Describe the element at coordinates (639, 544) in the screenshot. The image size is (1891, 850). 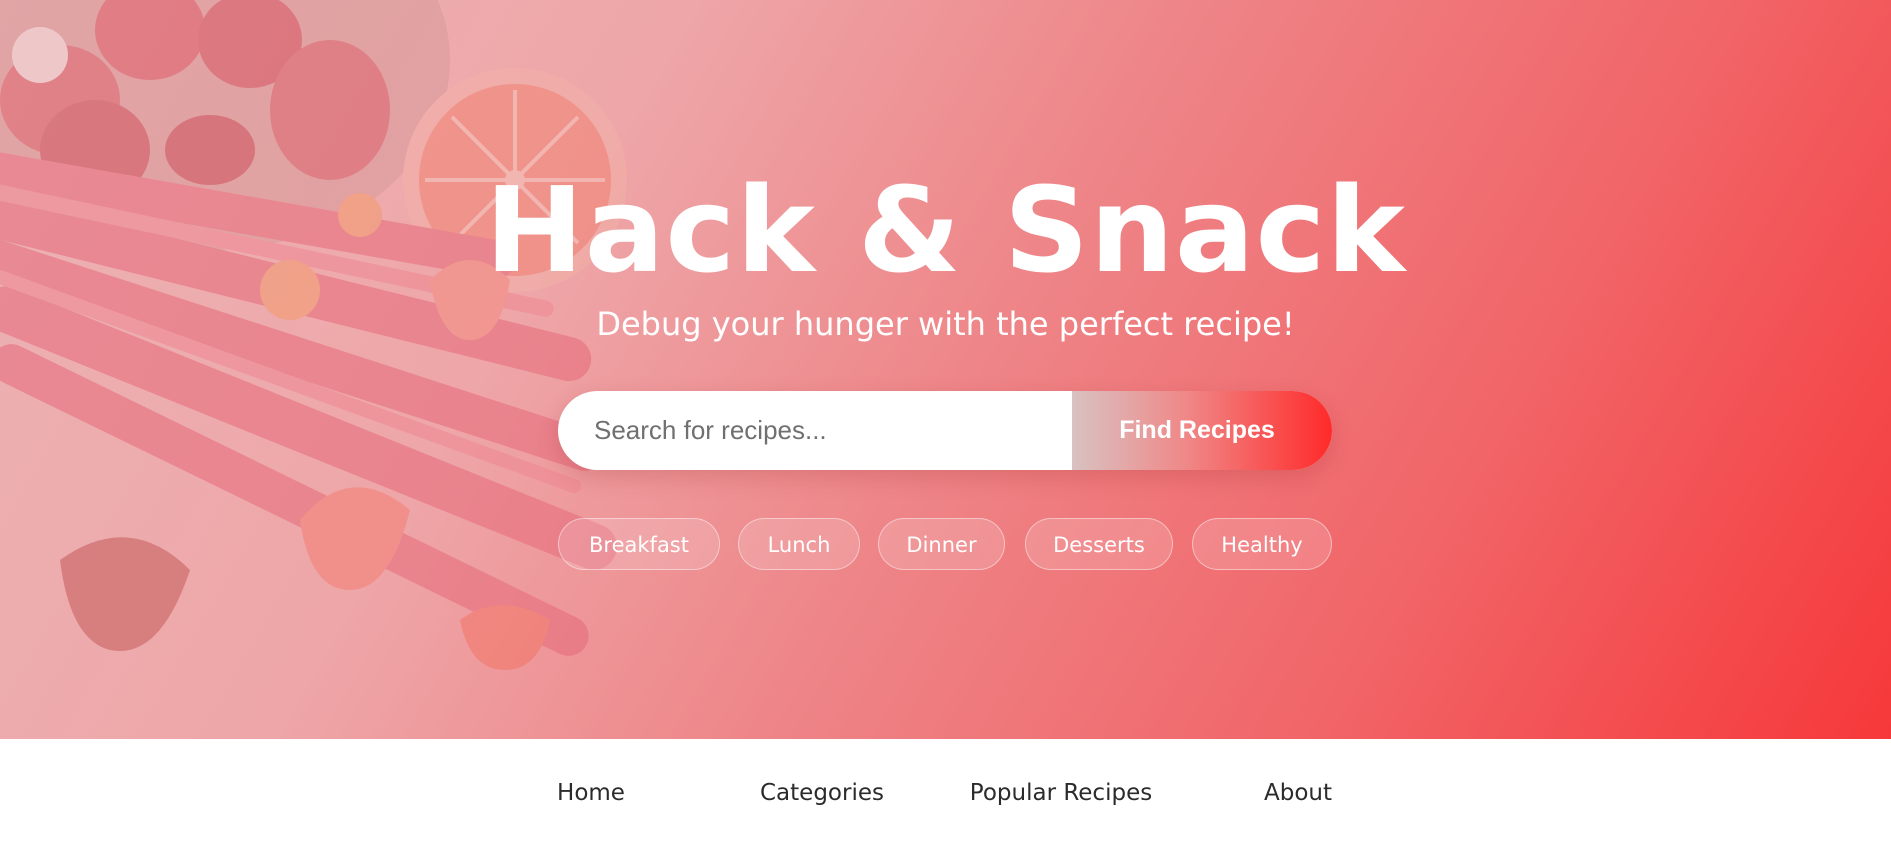
I see `tag-breakfast: Breakfast` at that location.